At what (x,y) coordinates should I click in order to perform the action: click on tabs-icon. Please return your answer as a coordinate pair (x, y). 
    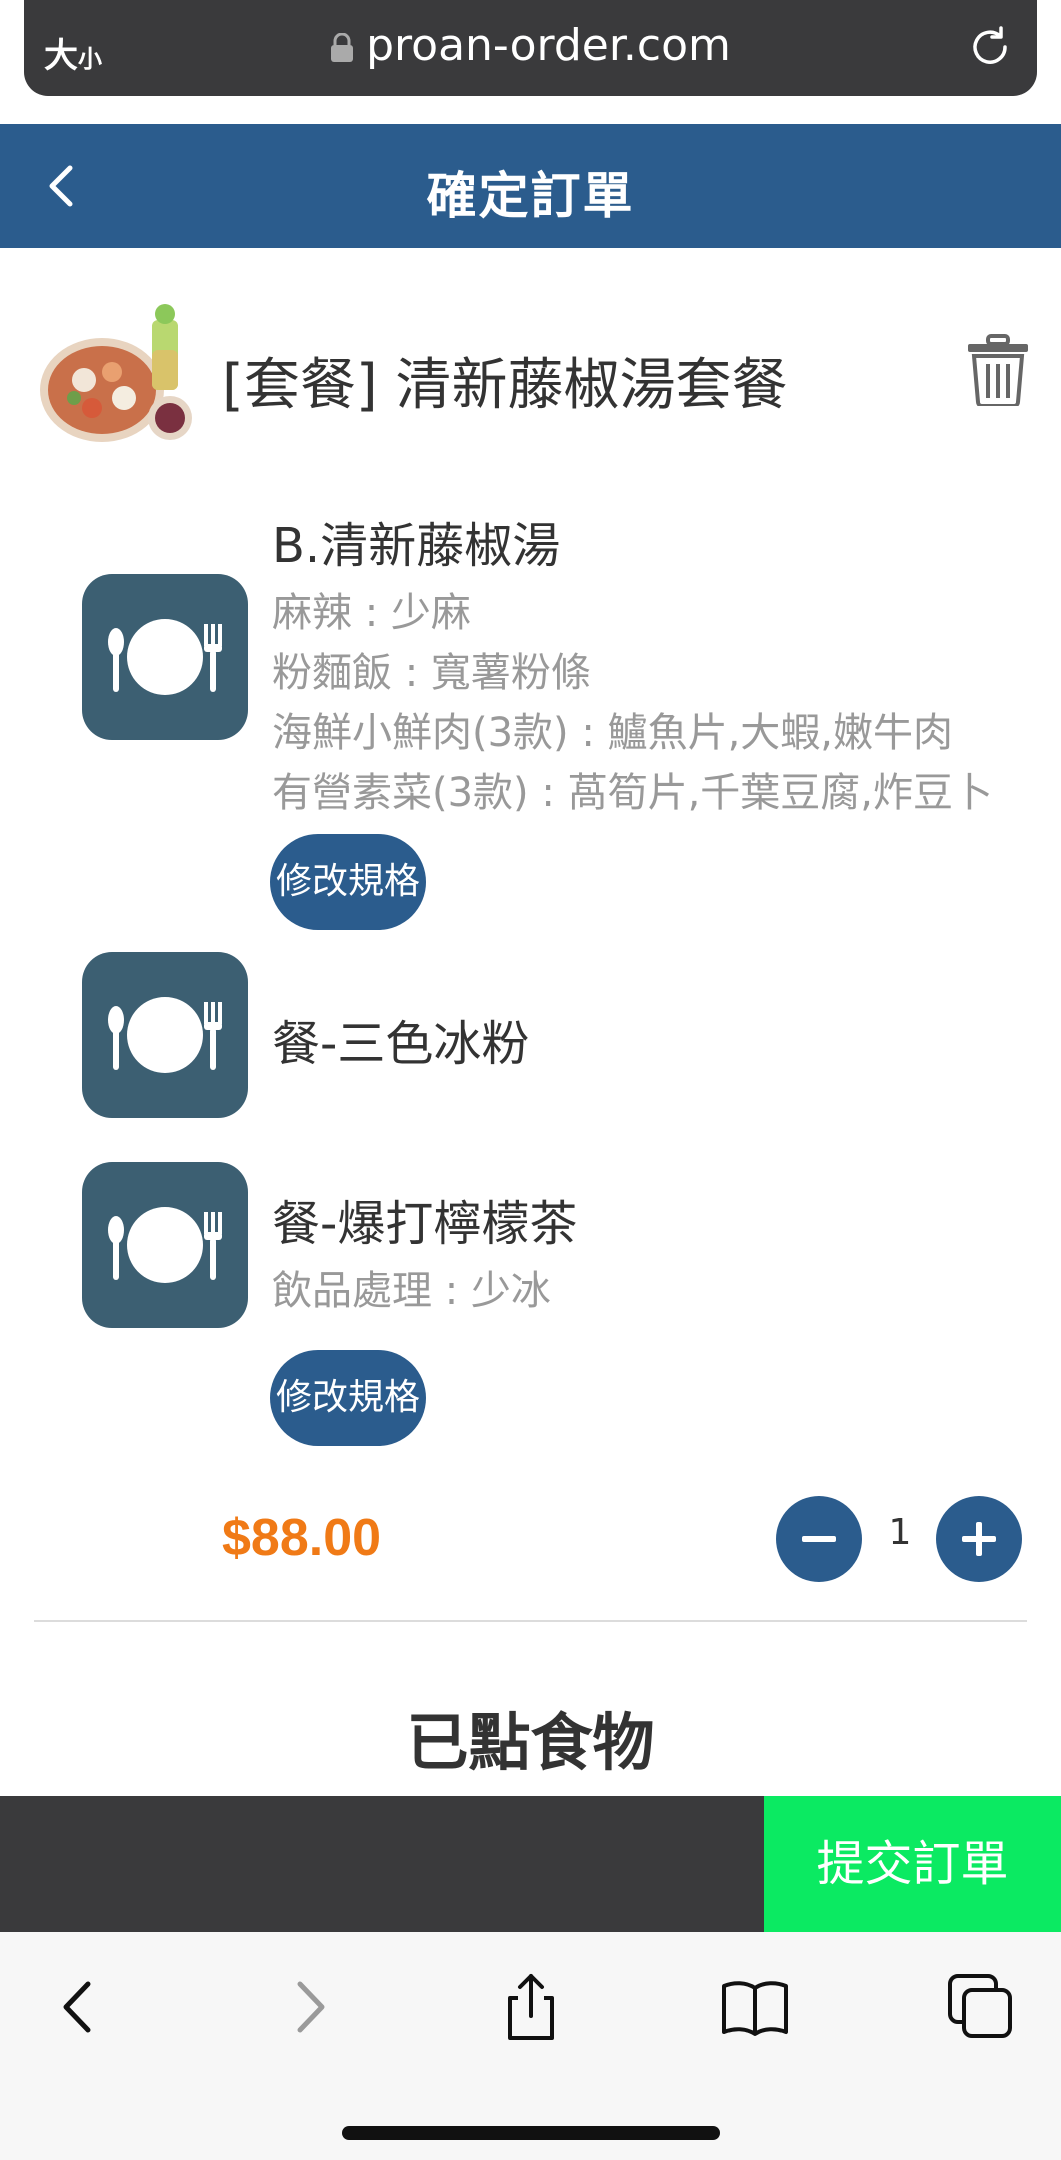
    Looking at the image, I should click on (981, 2007).